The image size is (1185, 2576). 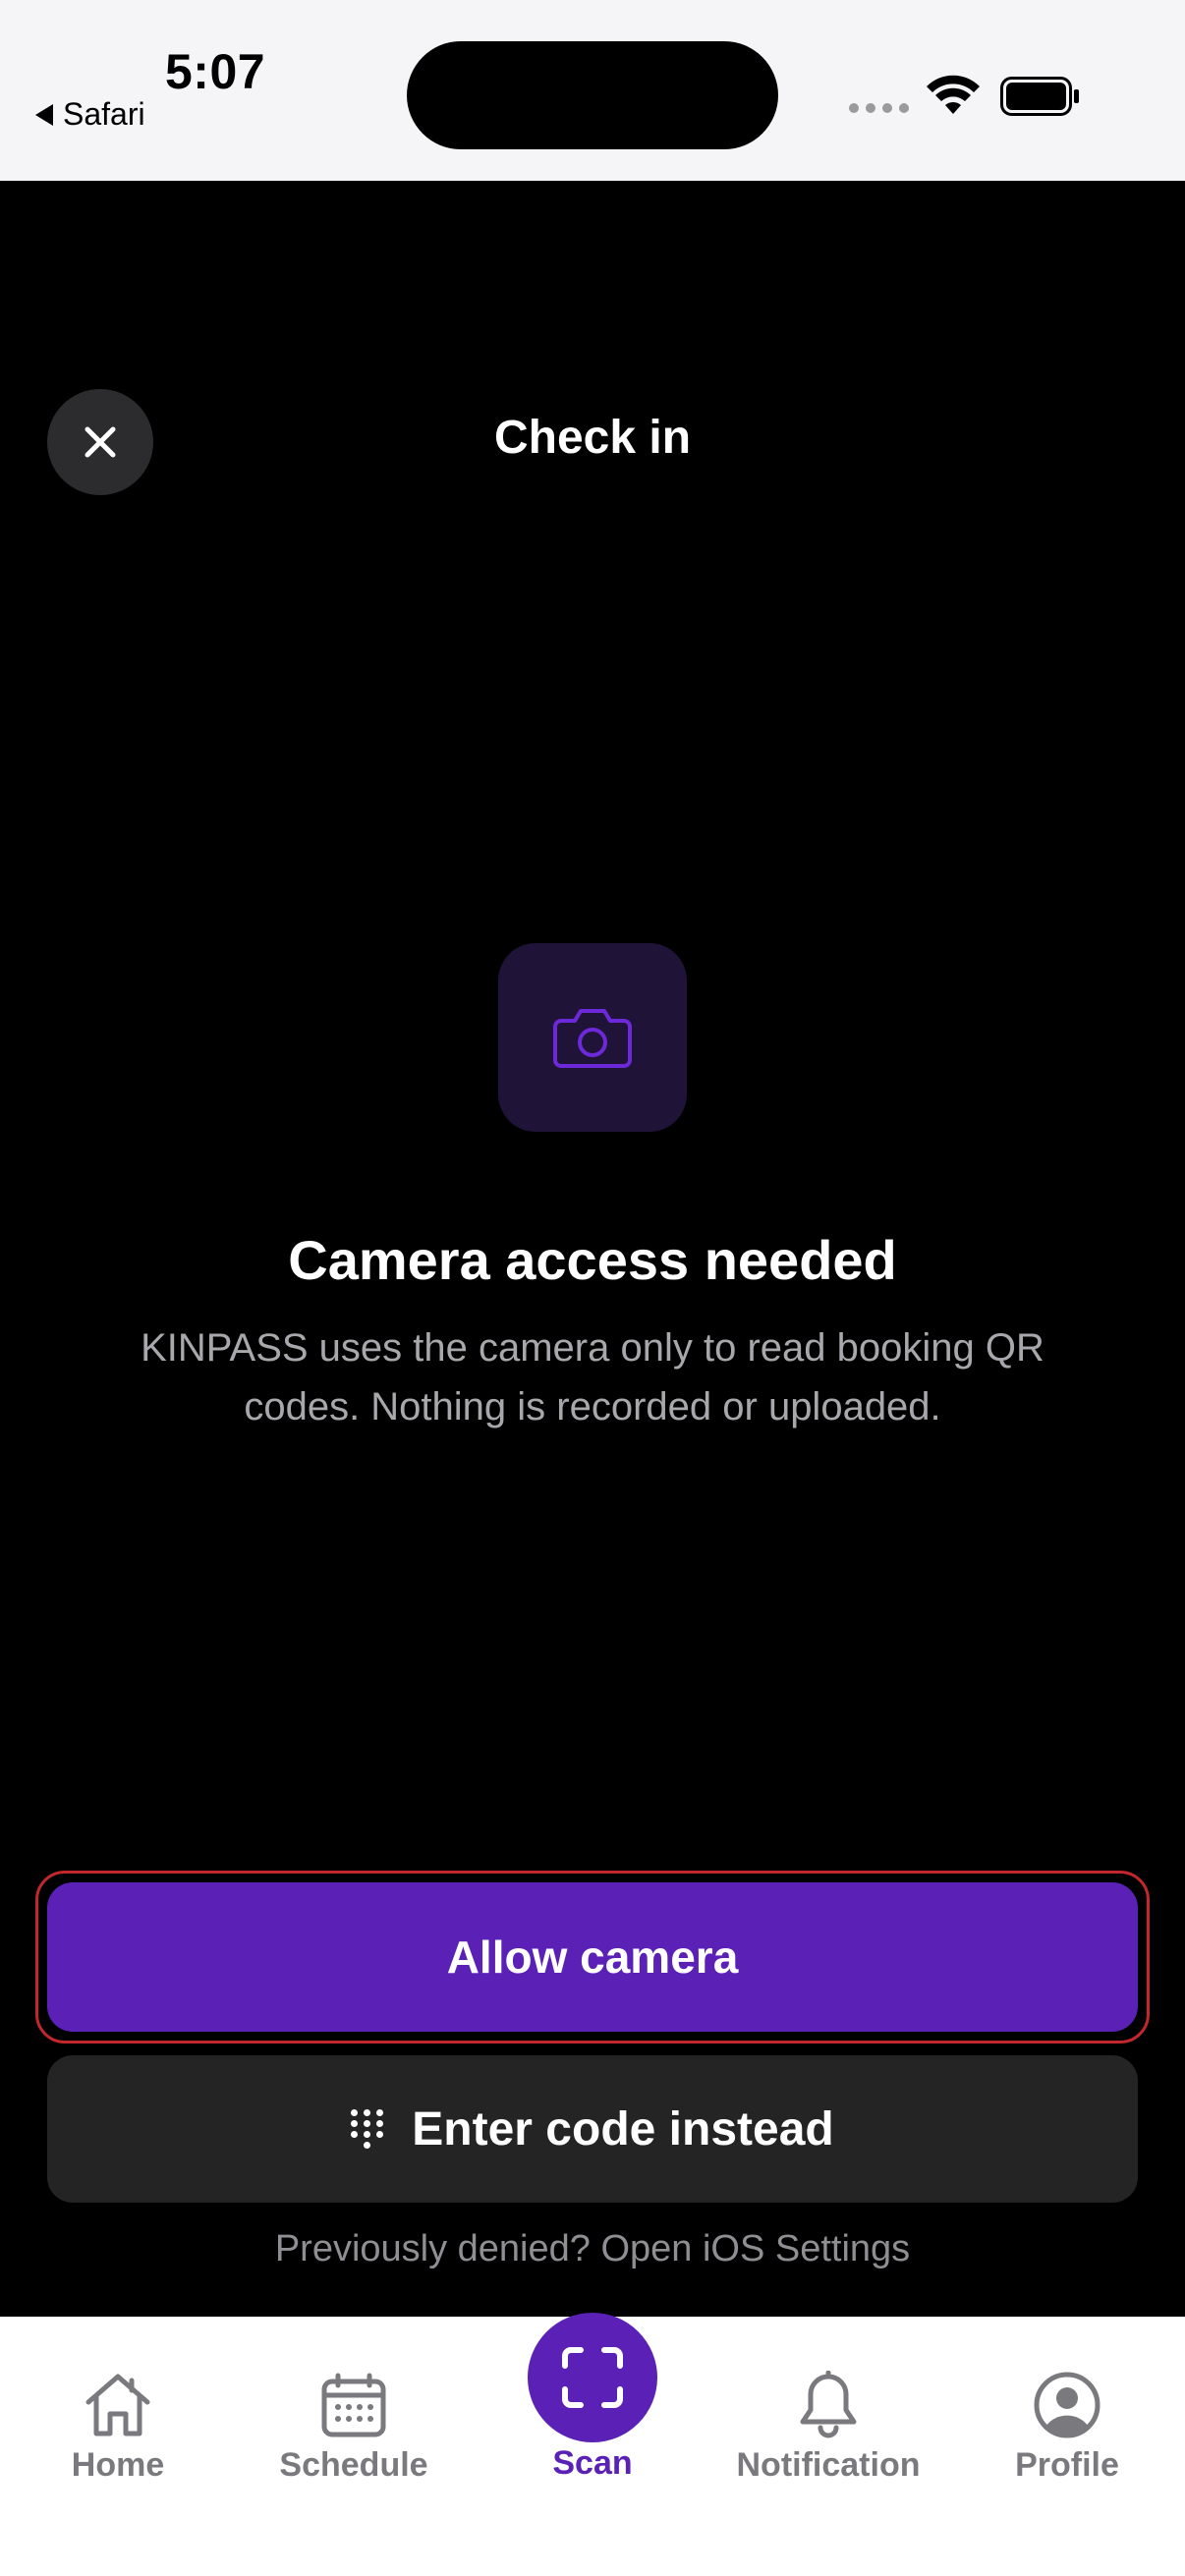 I want to click on tab-scan: Scan, so click(x=592, y=2411).